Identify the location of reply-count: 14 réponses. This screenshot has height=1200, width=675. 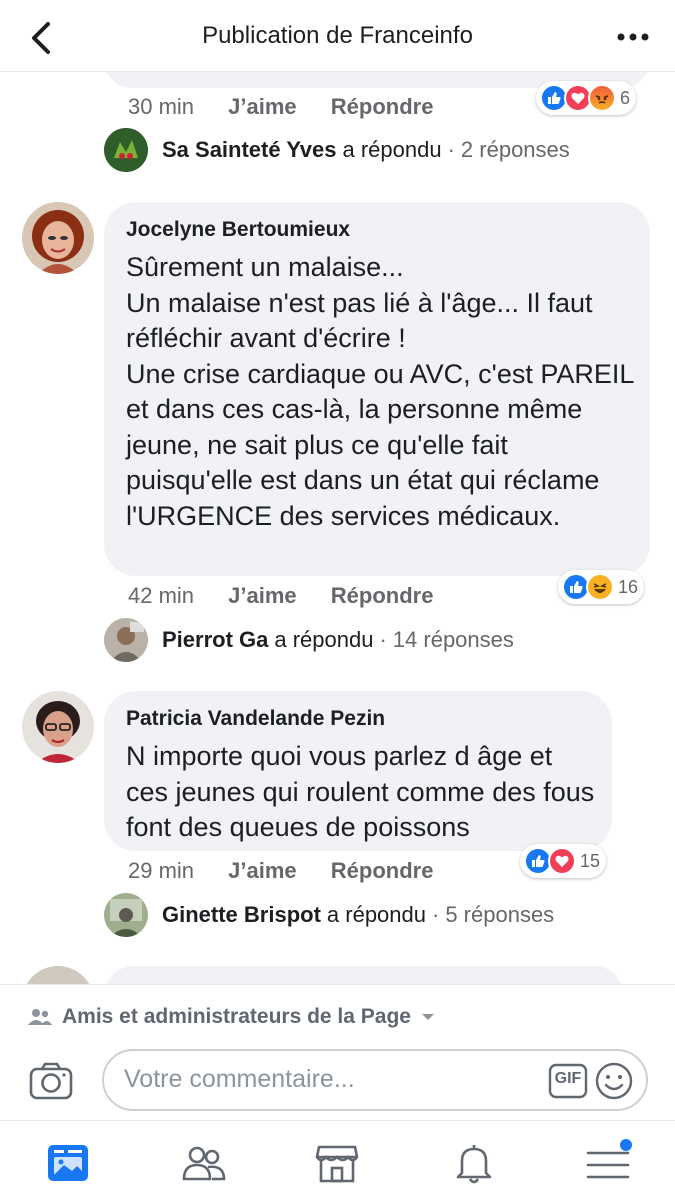
(453, 639).